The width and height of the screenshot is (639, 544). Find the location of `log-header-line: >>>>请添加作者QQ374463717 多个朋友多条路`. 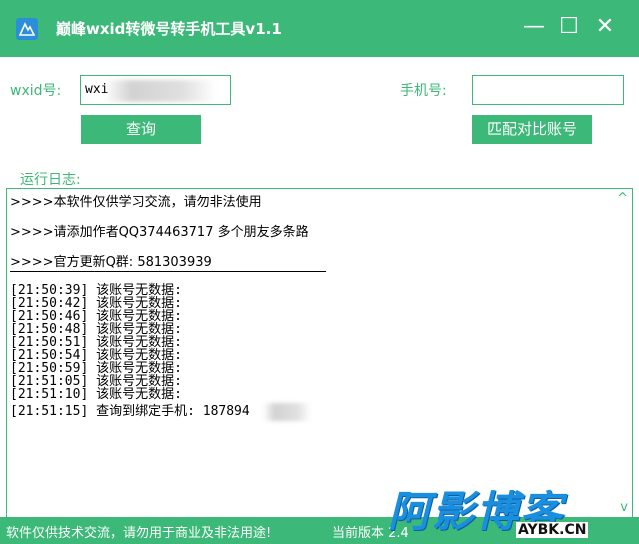

log-header-line: >>>>请添加作者QQ374463717 多个朋友多条路 is located at coordinates (159, 232).